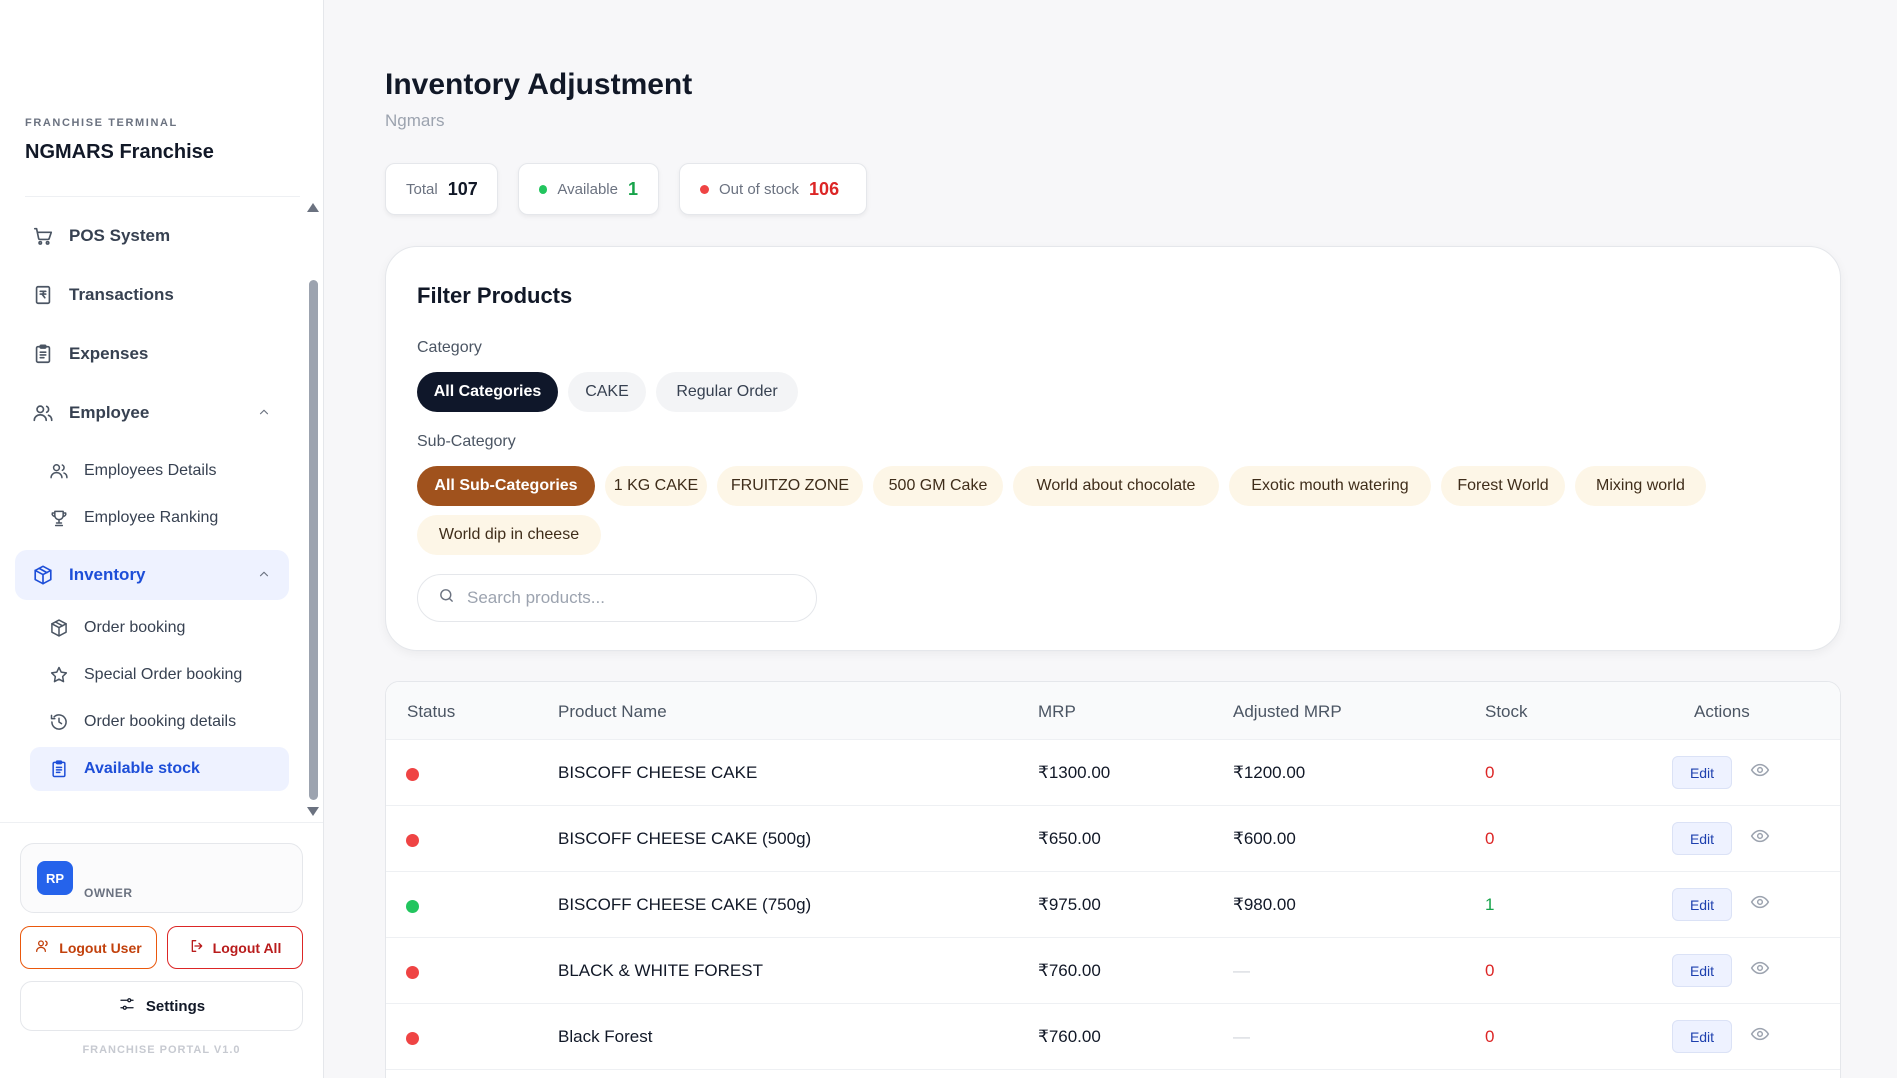  Describe the element at coordinates (175, 1006) in the screenshot. I see `settings-label: Settings` at that location.